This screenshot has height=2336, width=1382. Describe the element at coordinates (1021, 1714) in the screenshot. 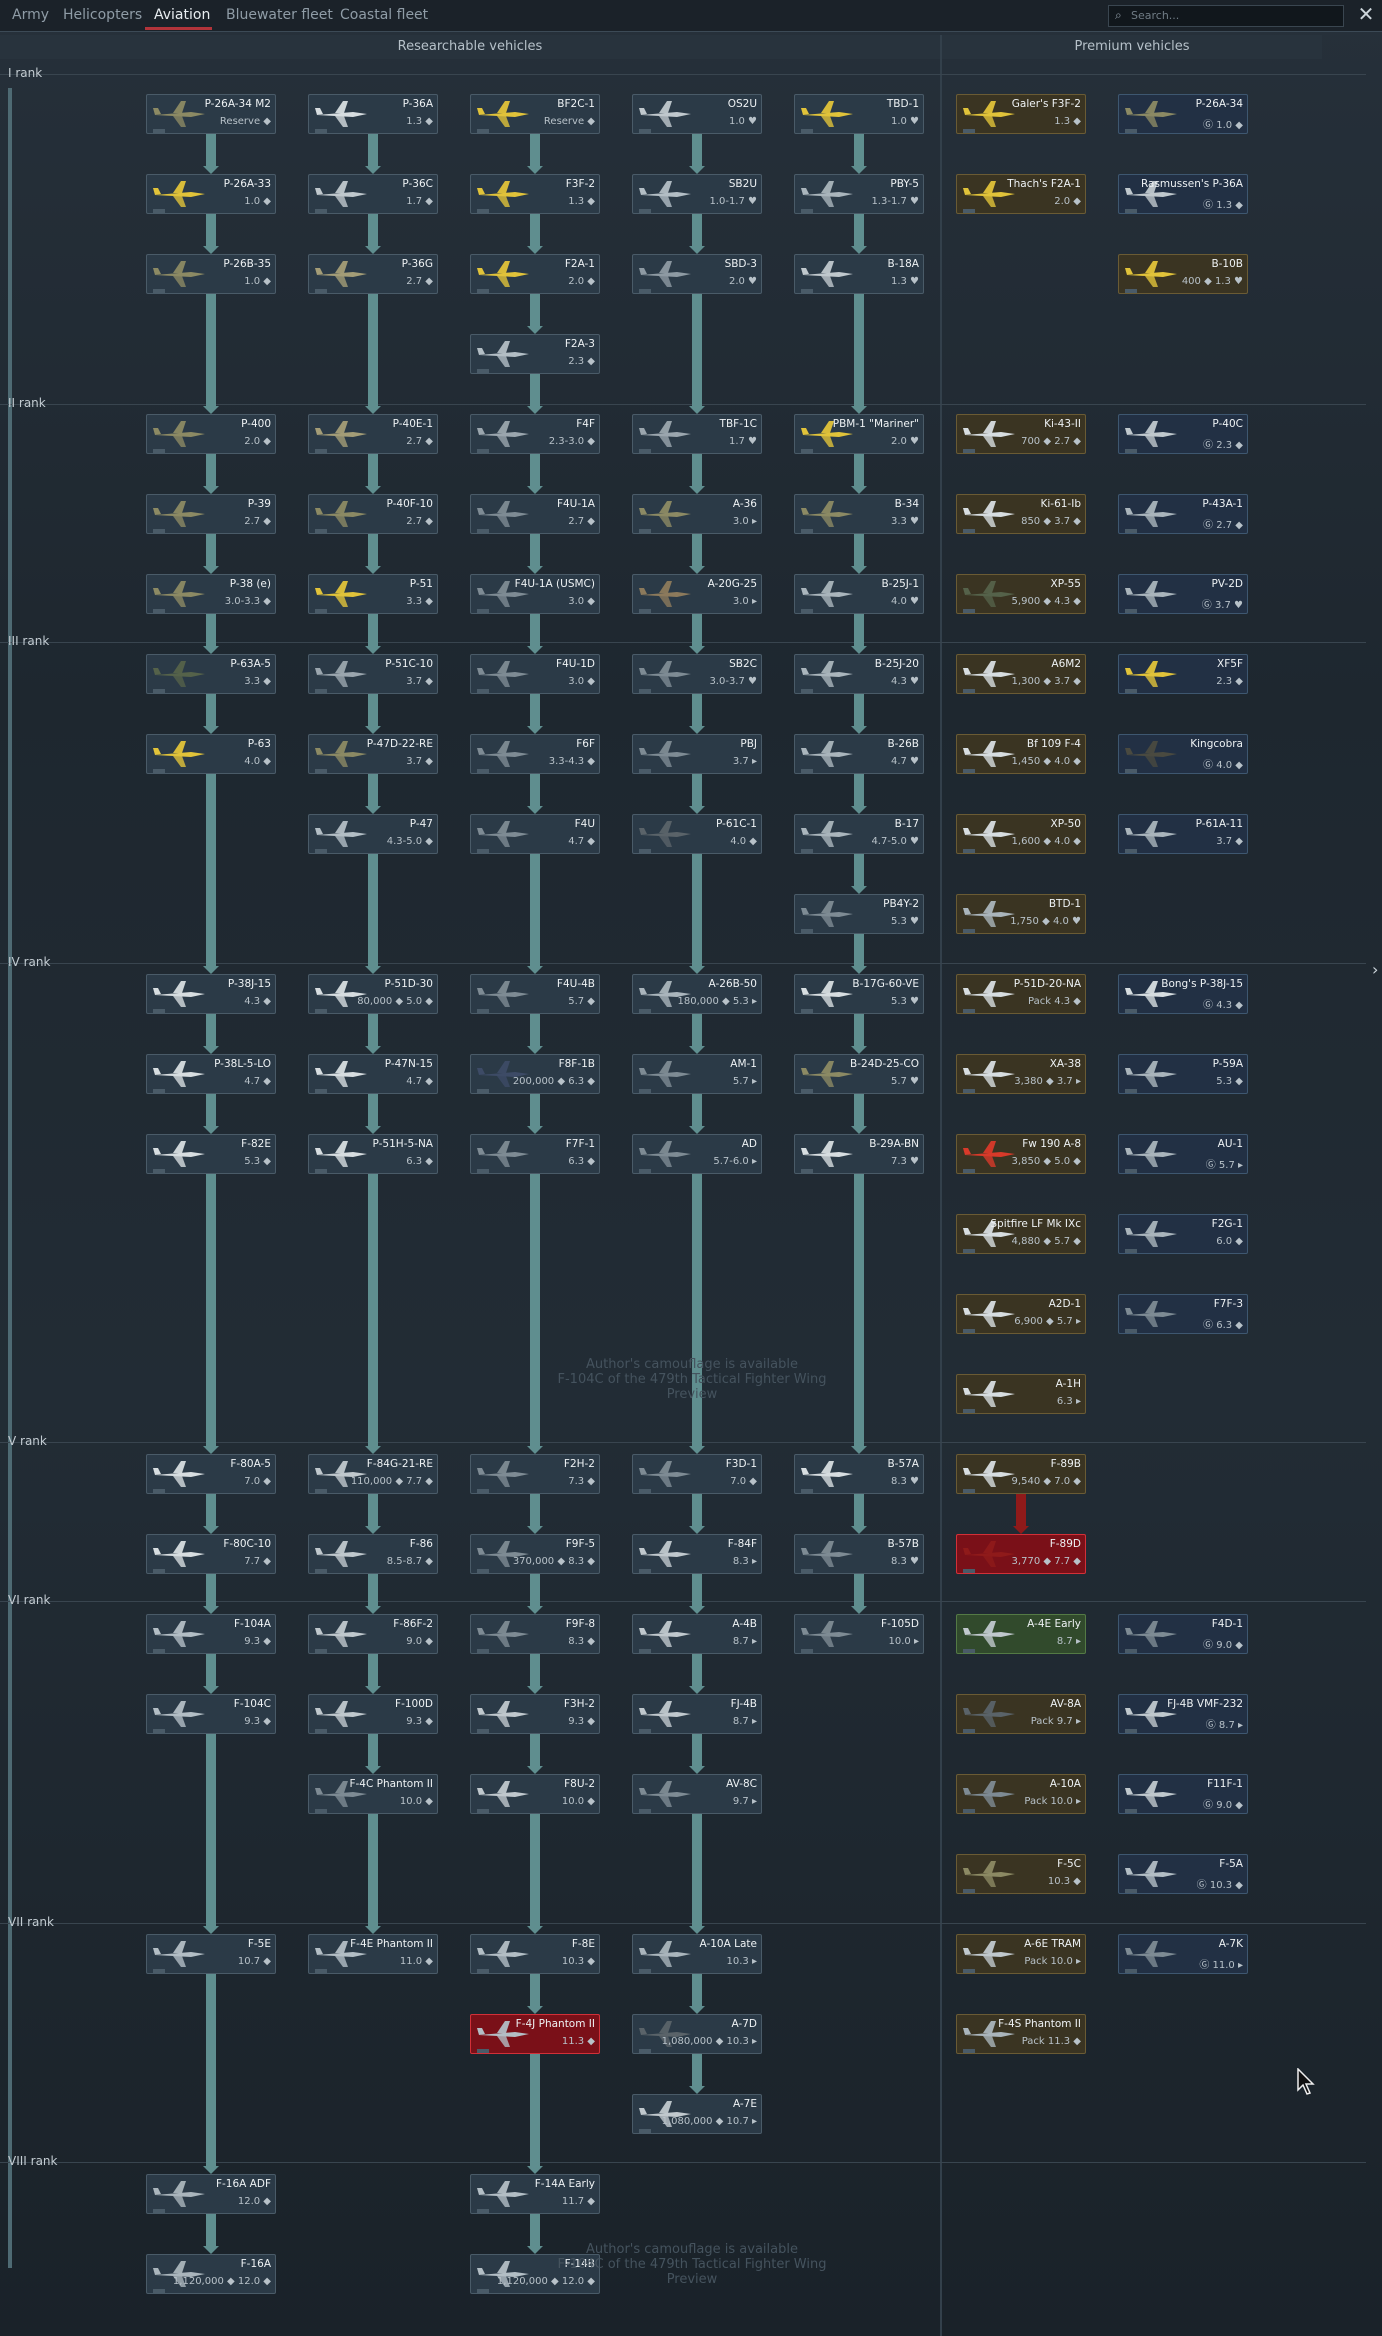

I see `vehicle-card: AV-8A Pack 9.7 ▸` at that location.